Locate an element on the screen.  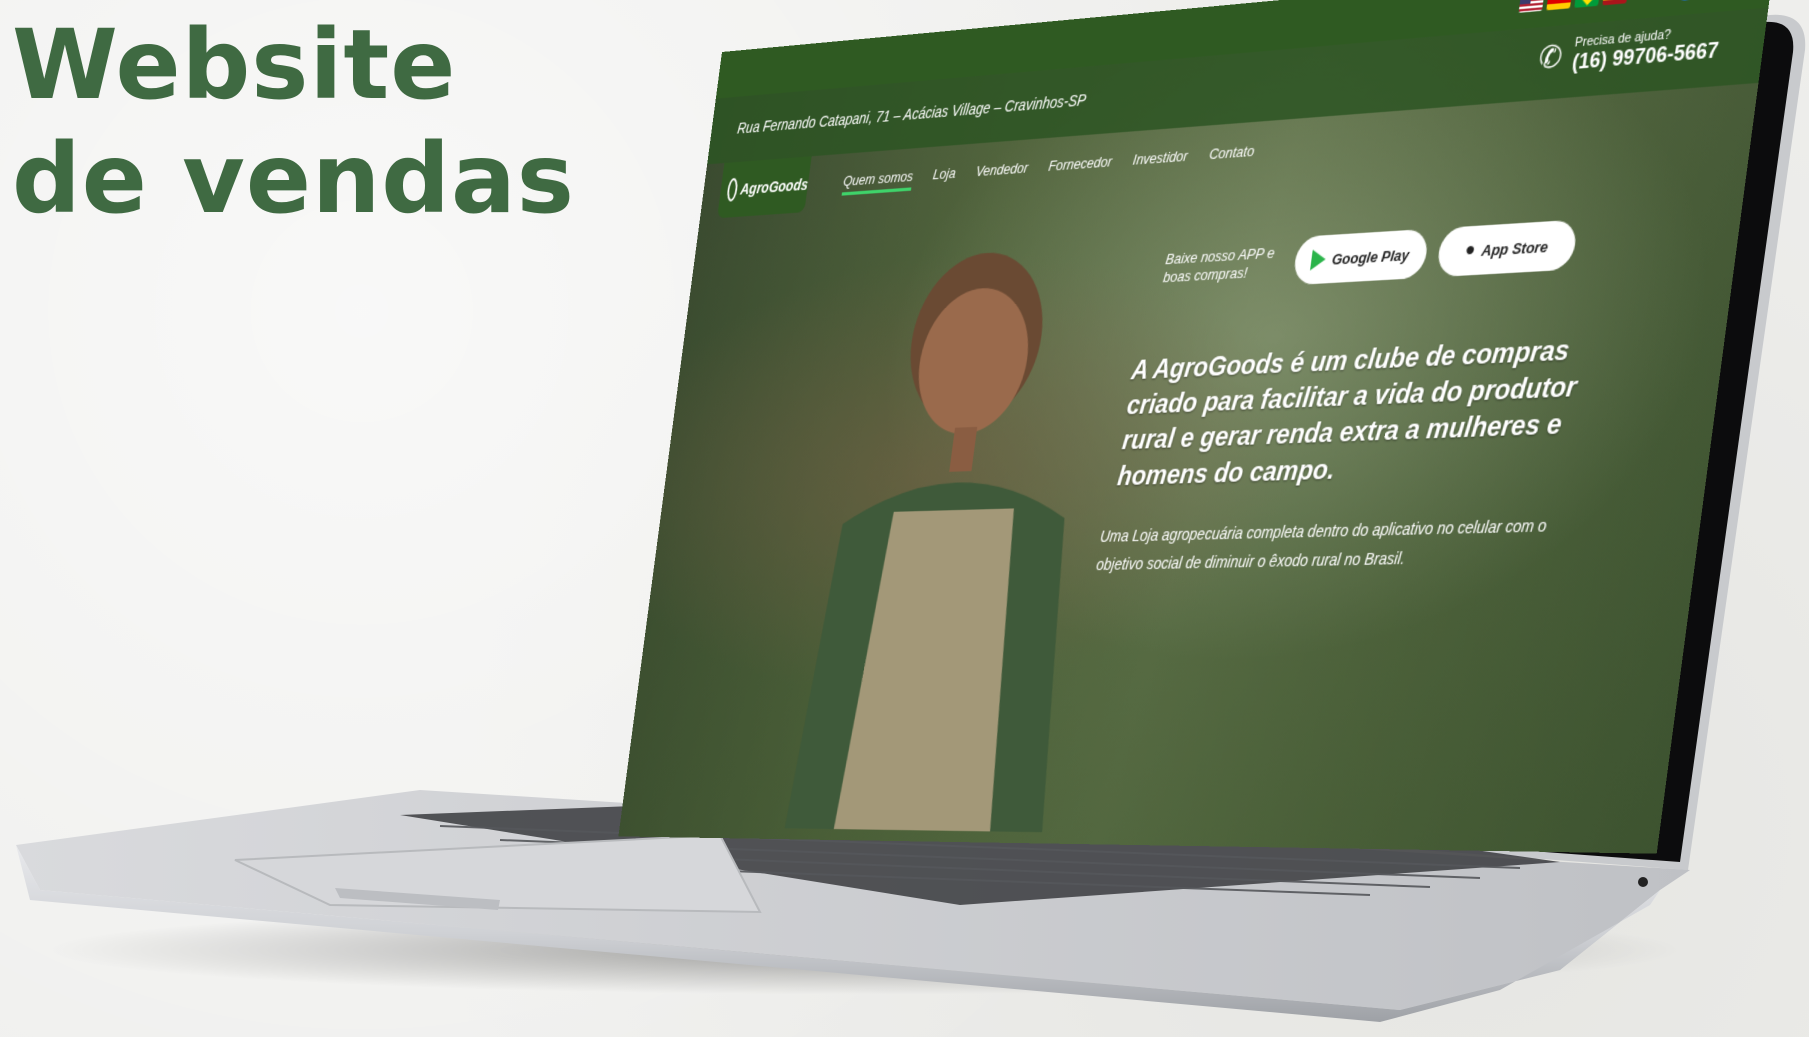
app-store-button: ● App Store is located at coordinates (1507, 248).